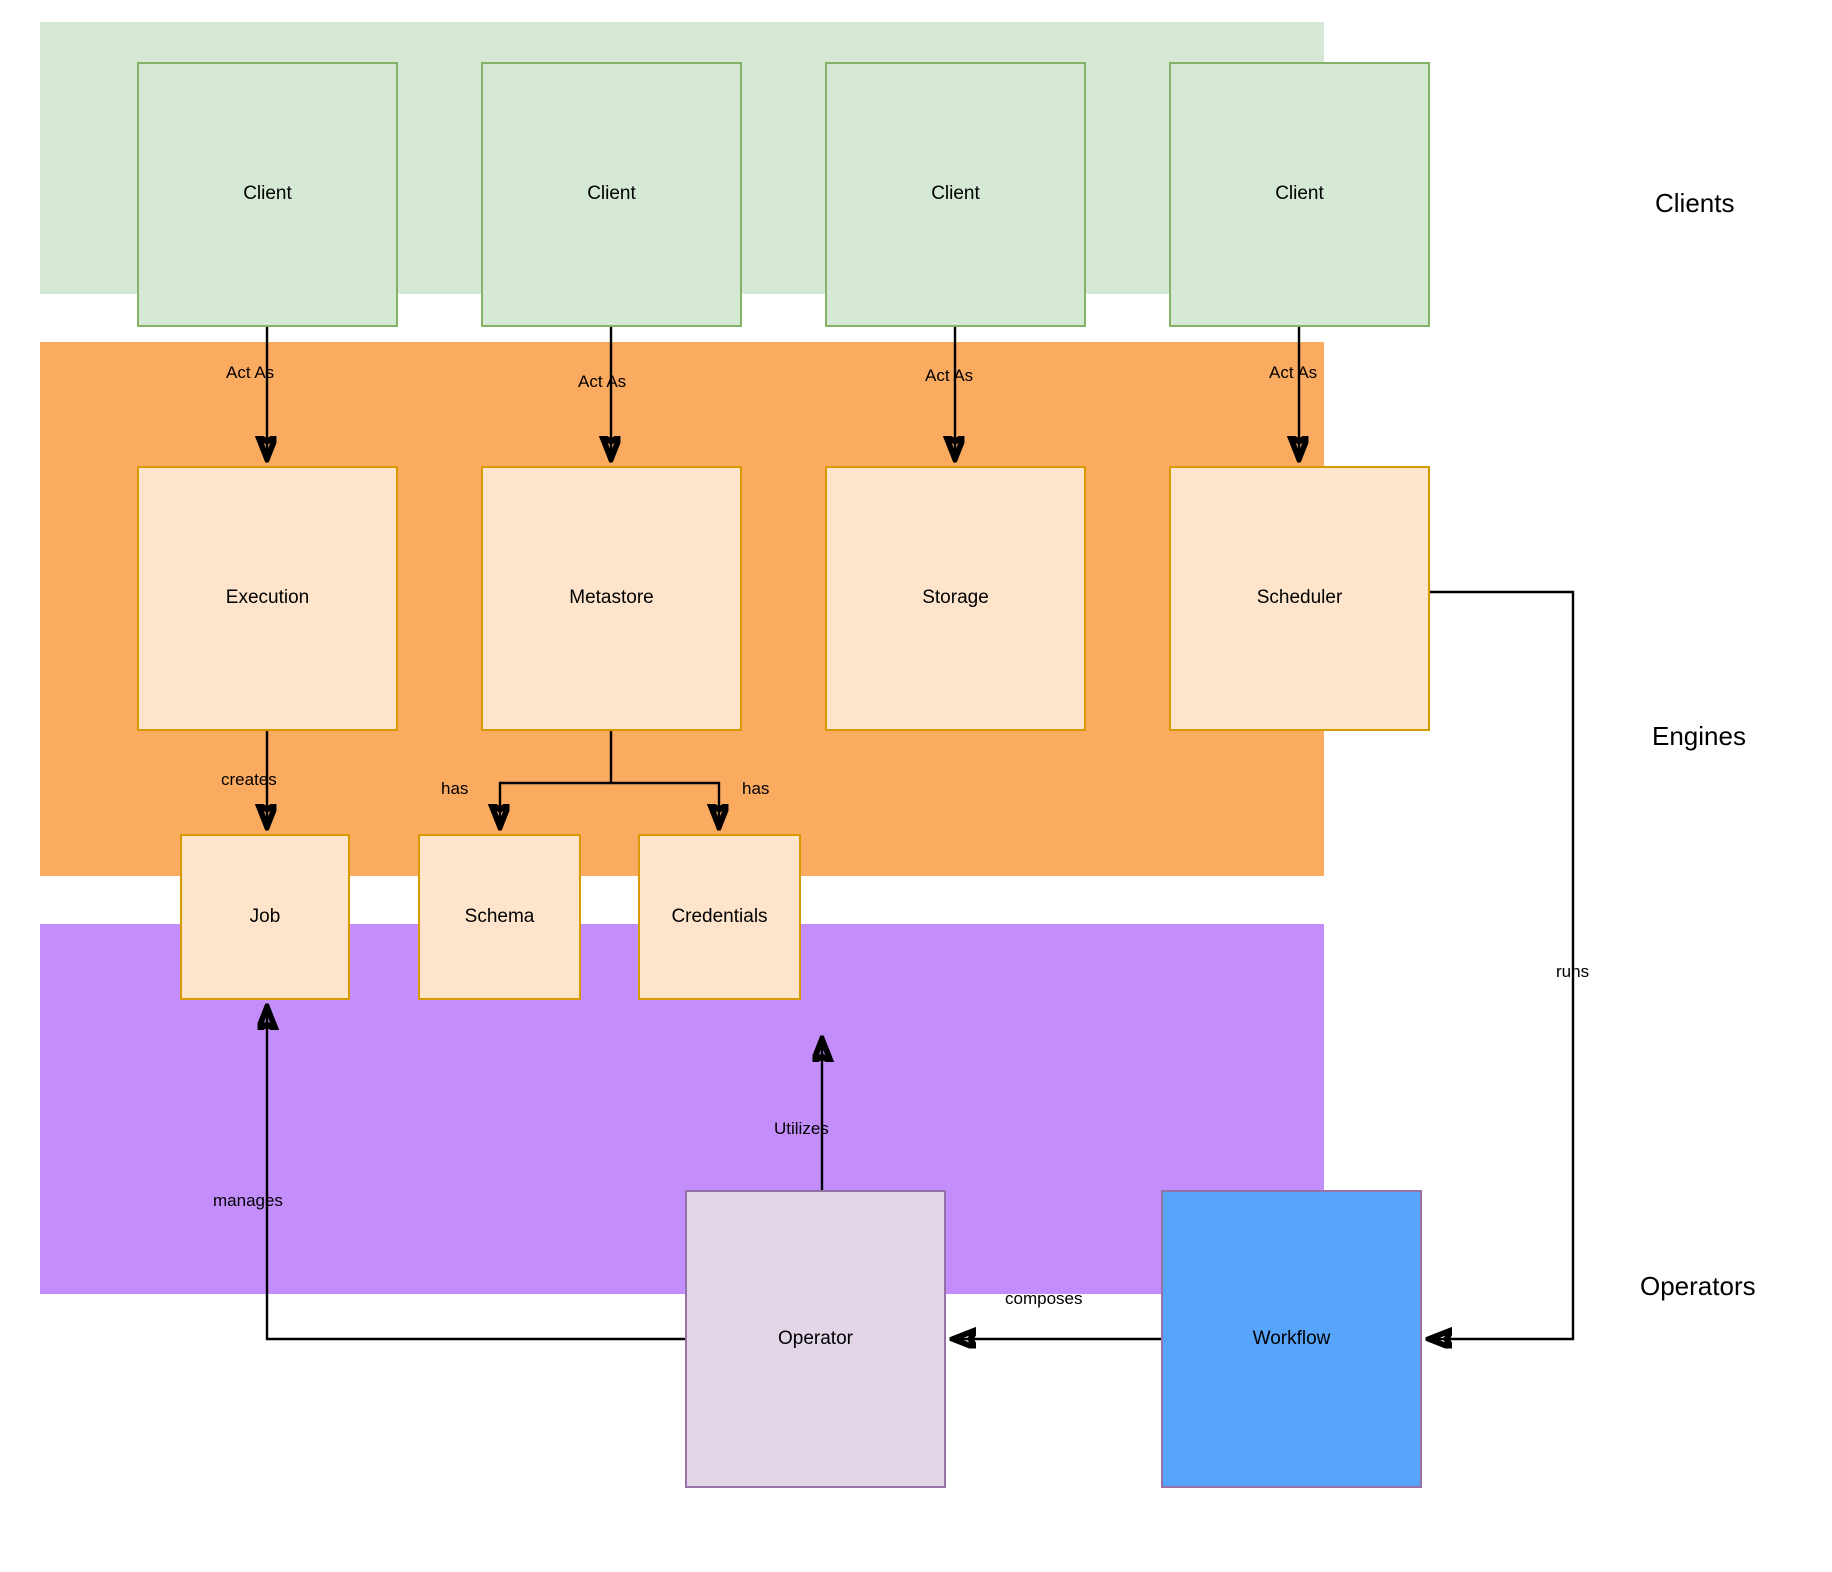 The image size is (1832, 1572). I want to click on node-label: Execution, so click(267, 598).